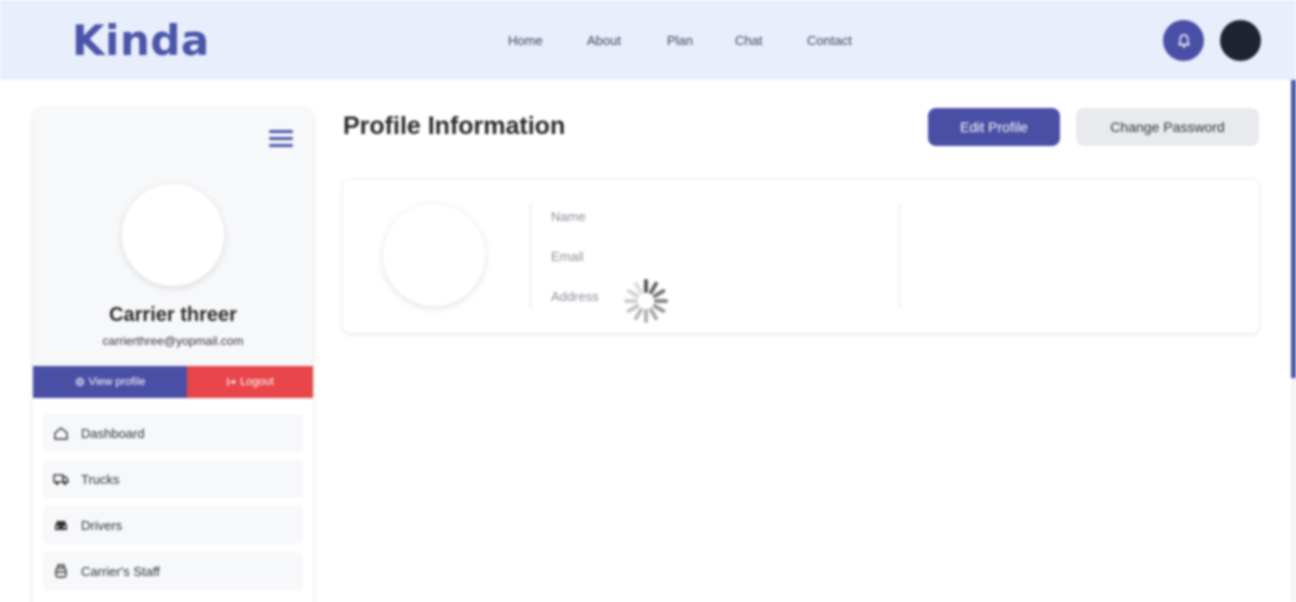 The image size is (1296, 602). What do you see at coordinates (173, 433) in the screenshot?
I see `sidebar-item-dashboard: Dashboard` at bounding box center [173, 433].